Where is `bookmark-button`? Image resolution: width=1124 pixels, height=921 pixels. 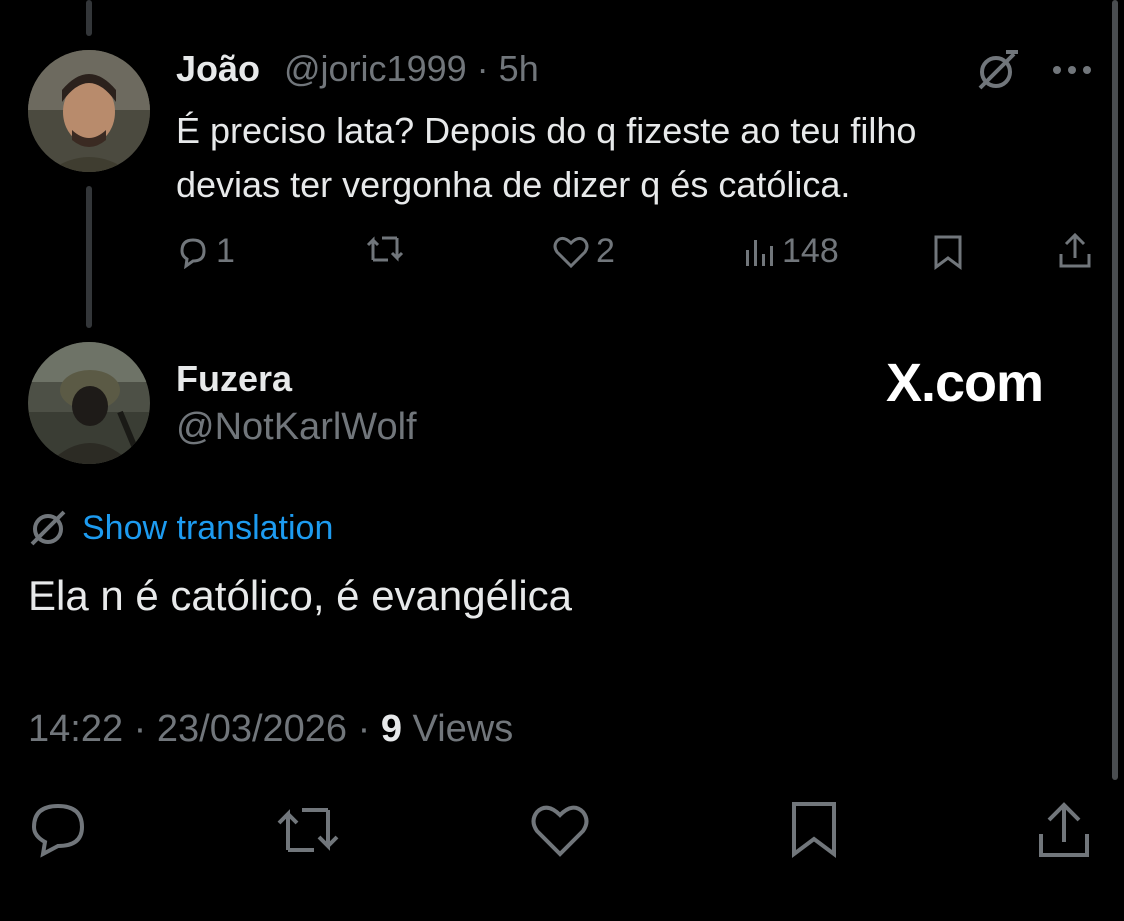 bookmark-button is located at coordinates (814, 829).